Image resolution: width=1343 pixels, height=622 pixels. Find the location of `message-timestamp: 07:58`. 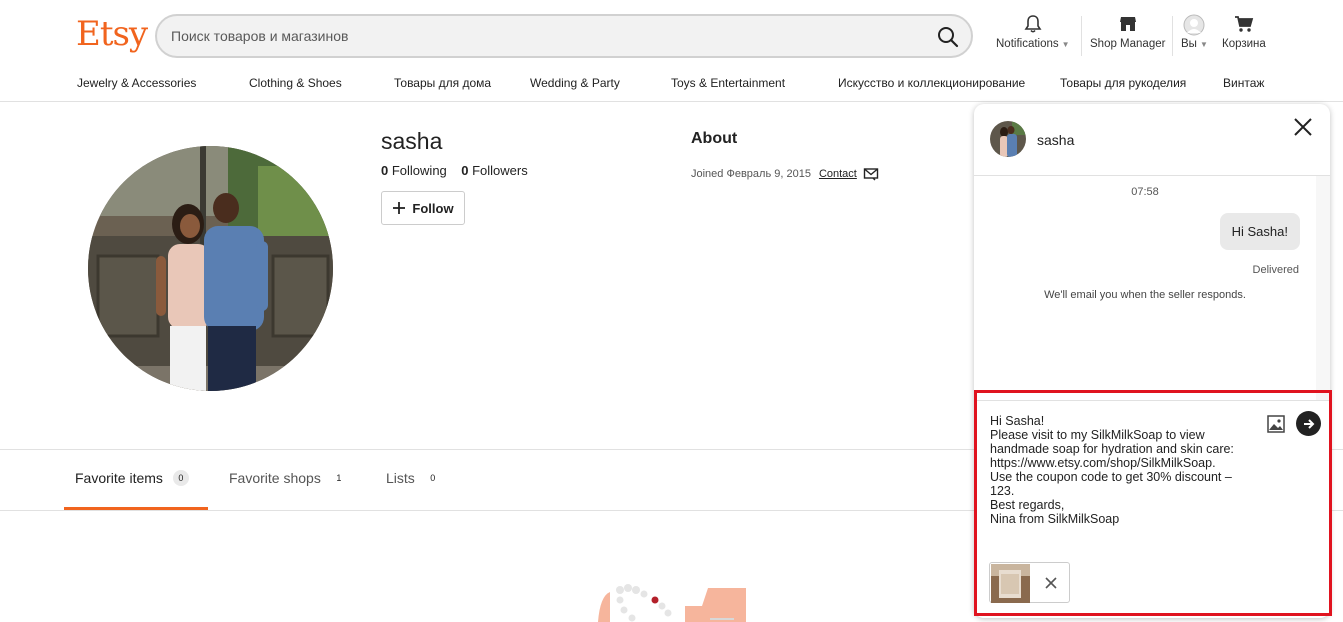

message-timestamp: 07:58 is located at coordinates (1145, 192).